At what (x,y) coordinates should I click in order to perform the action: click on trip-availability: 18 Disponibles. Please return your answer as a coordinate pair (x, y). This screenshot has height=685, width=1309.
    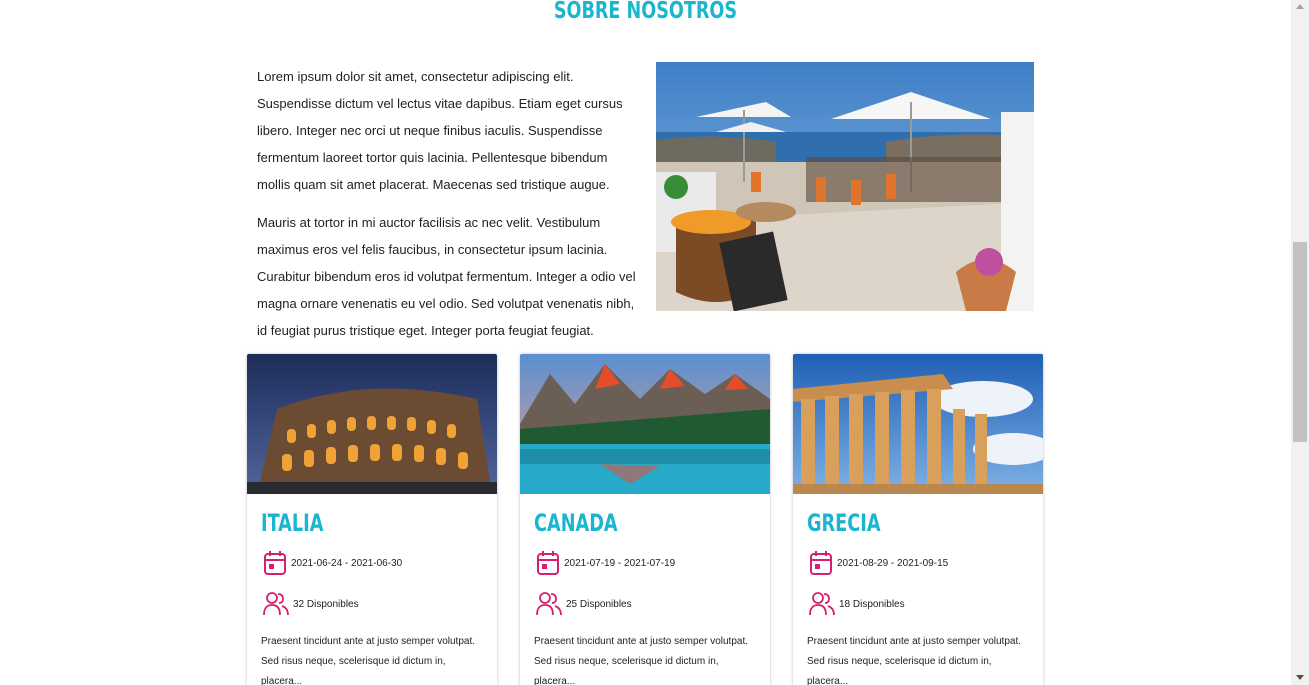
    Looking at the image, I should click on (857, 604).